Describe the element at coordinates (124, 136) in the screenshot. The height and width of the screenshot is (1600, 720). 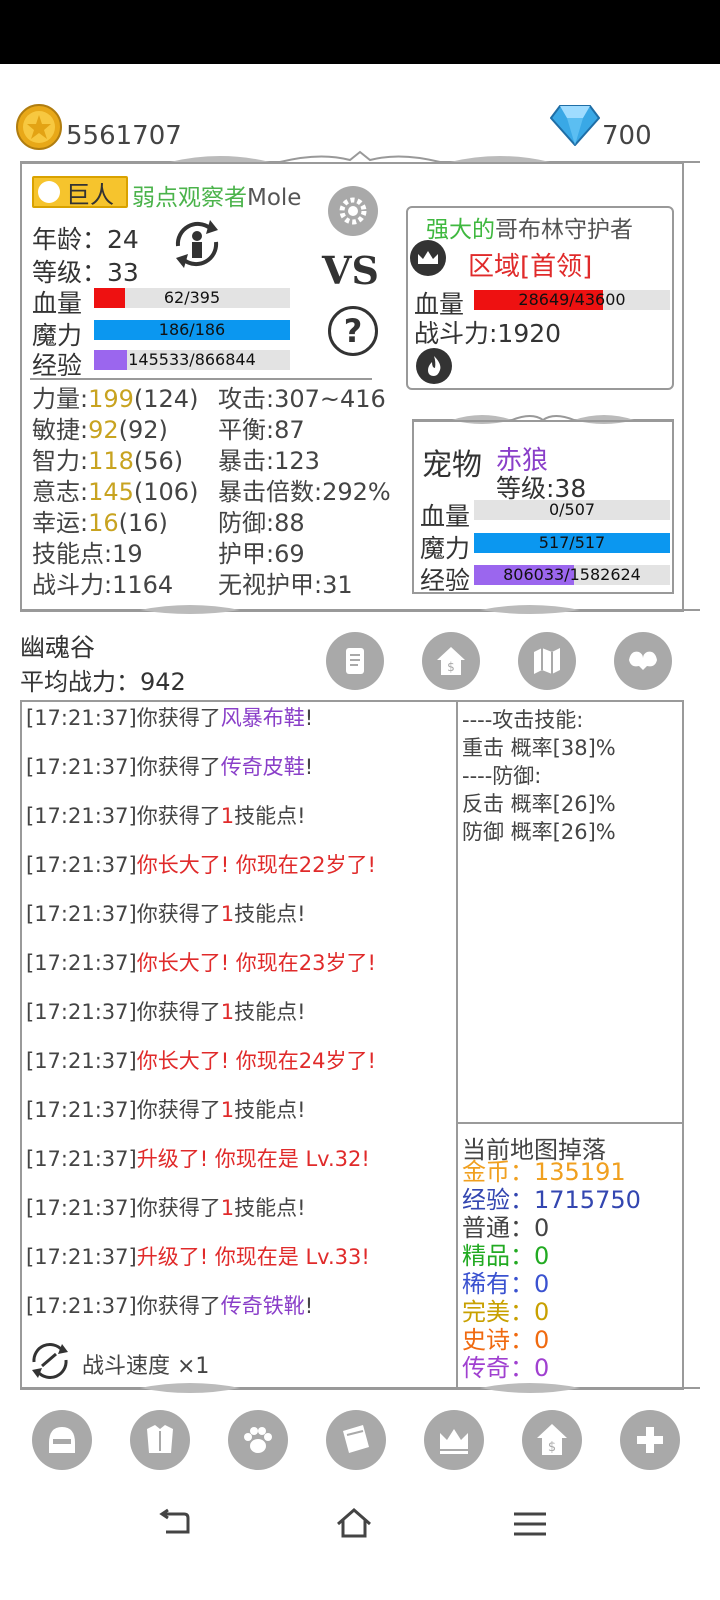
I see `gold-amount: 5561707` at that location.